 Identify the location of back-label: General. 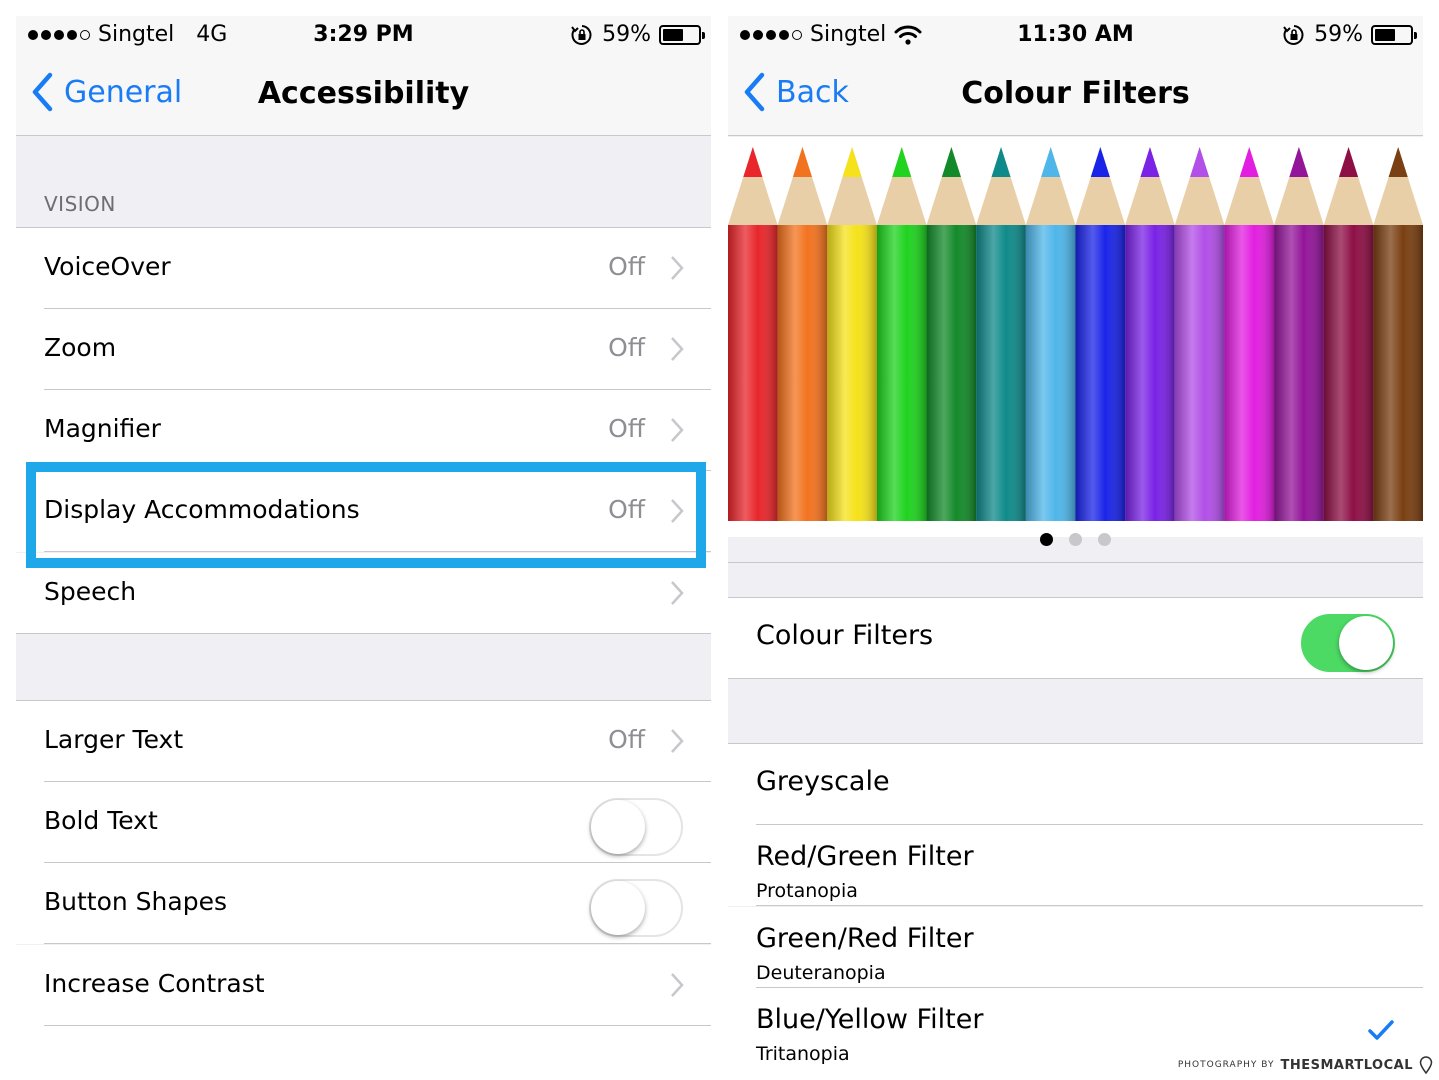
(123, 92).